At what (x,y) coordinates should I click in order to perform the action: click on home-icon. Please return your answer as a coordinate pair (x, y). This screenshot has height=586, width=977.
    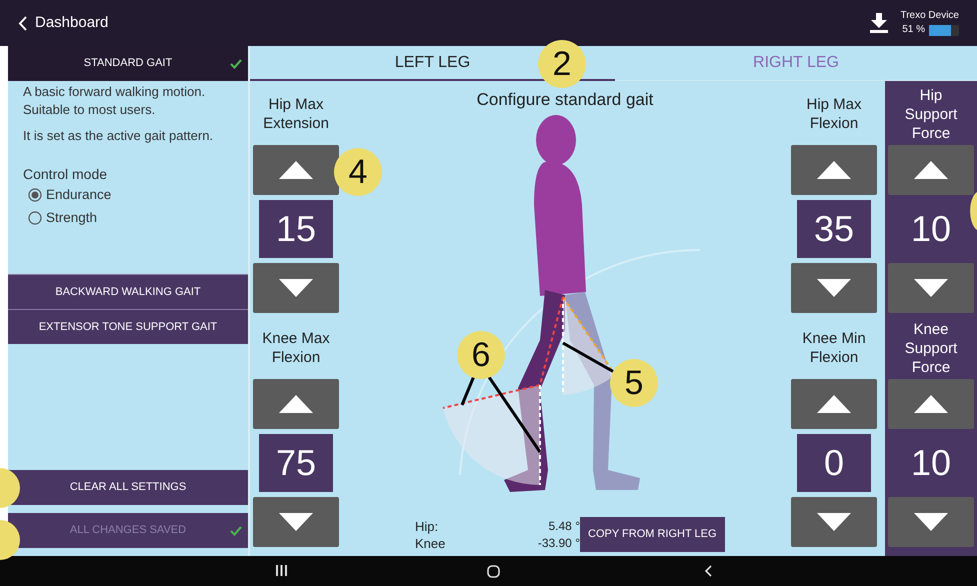
    Looking at the image, I should click on (493, 571).